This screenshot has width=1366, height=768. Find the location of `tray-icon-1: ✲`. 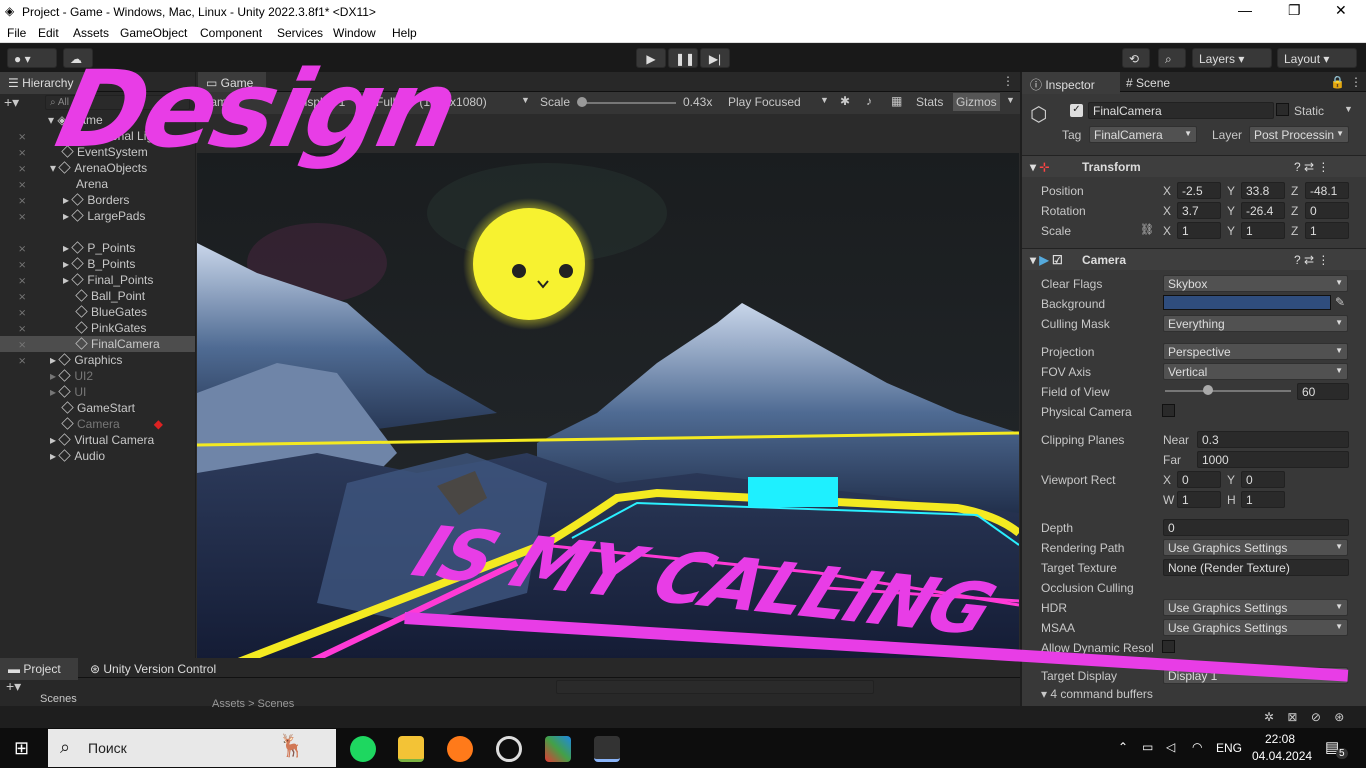

tray-icon-1: ✲ is located at coordinates (1269, 717).